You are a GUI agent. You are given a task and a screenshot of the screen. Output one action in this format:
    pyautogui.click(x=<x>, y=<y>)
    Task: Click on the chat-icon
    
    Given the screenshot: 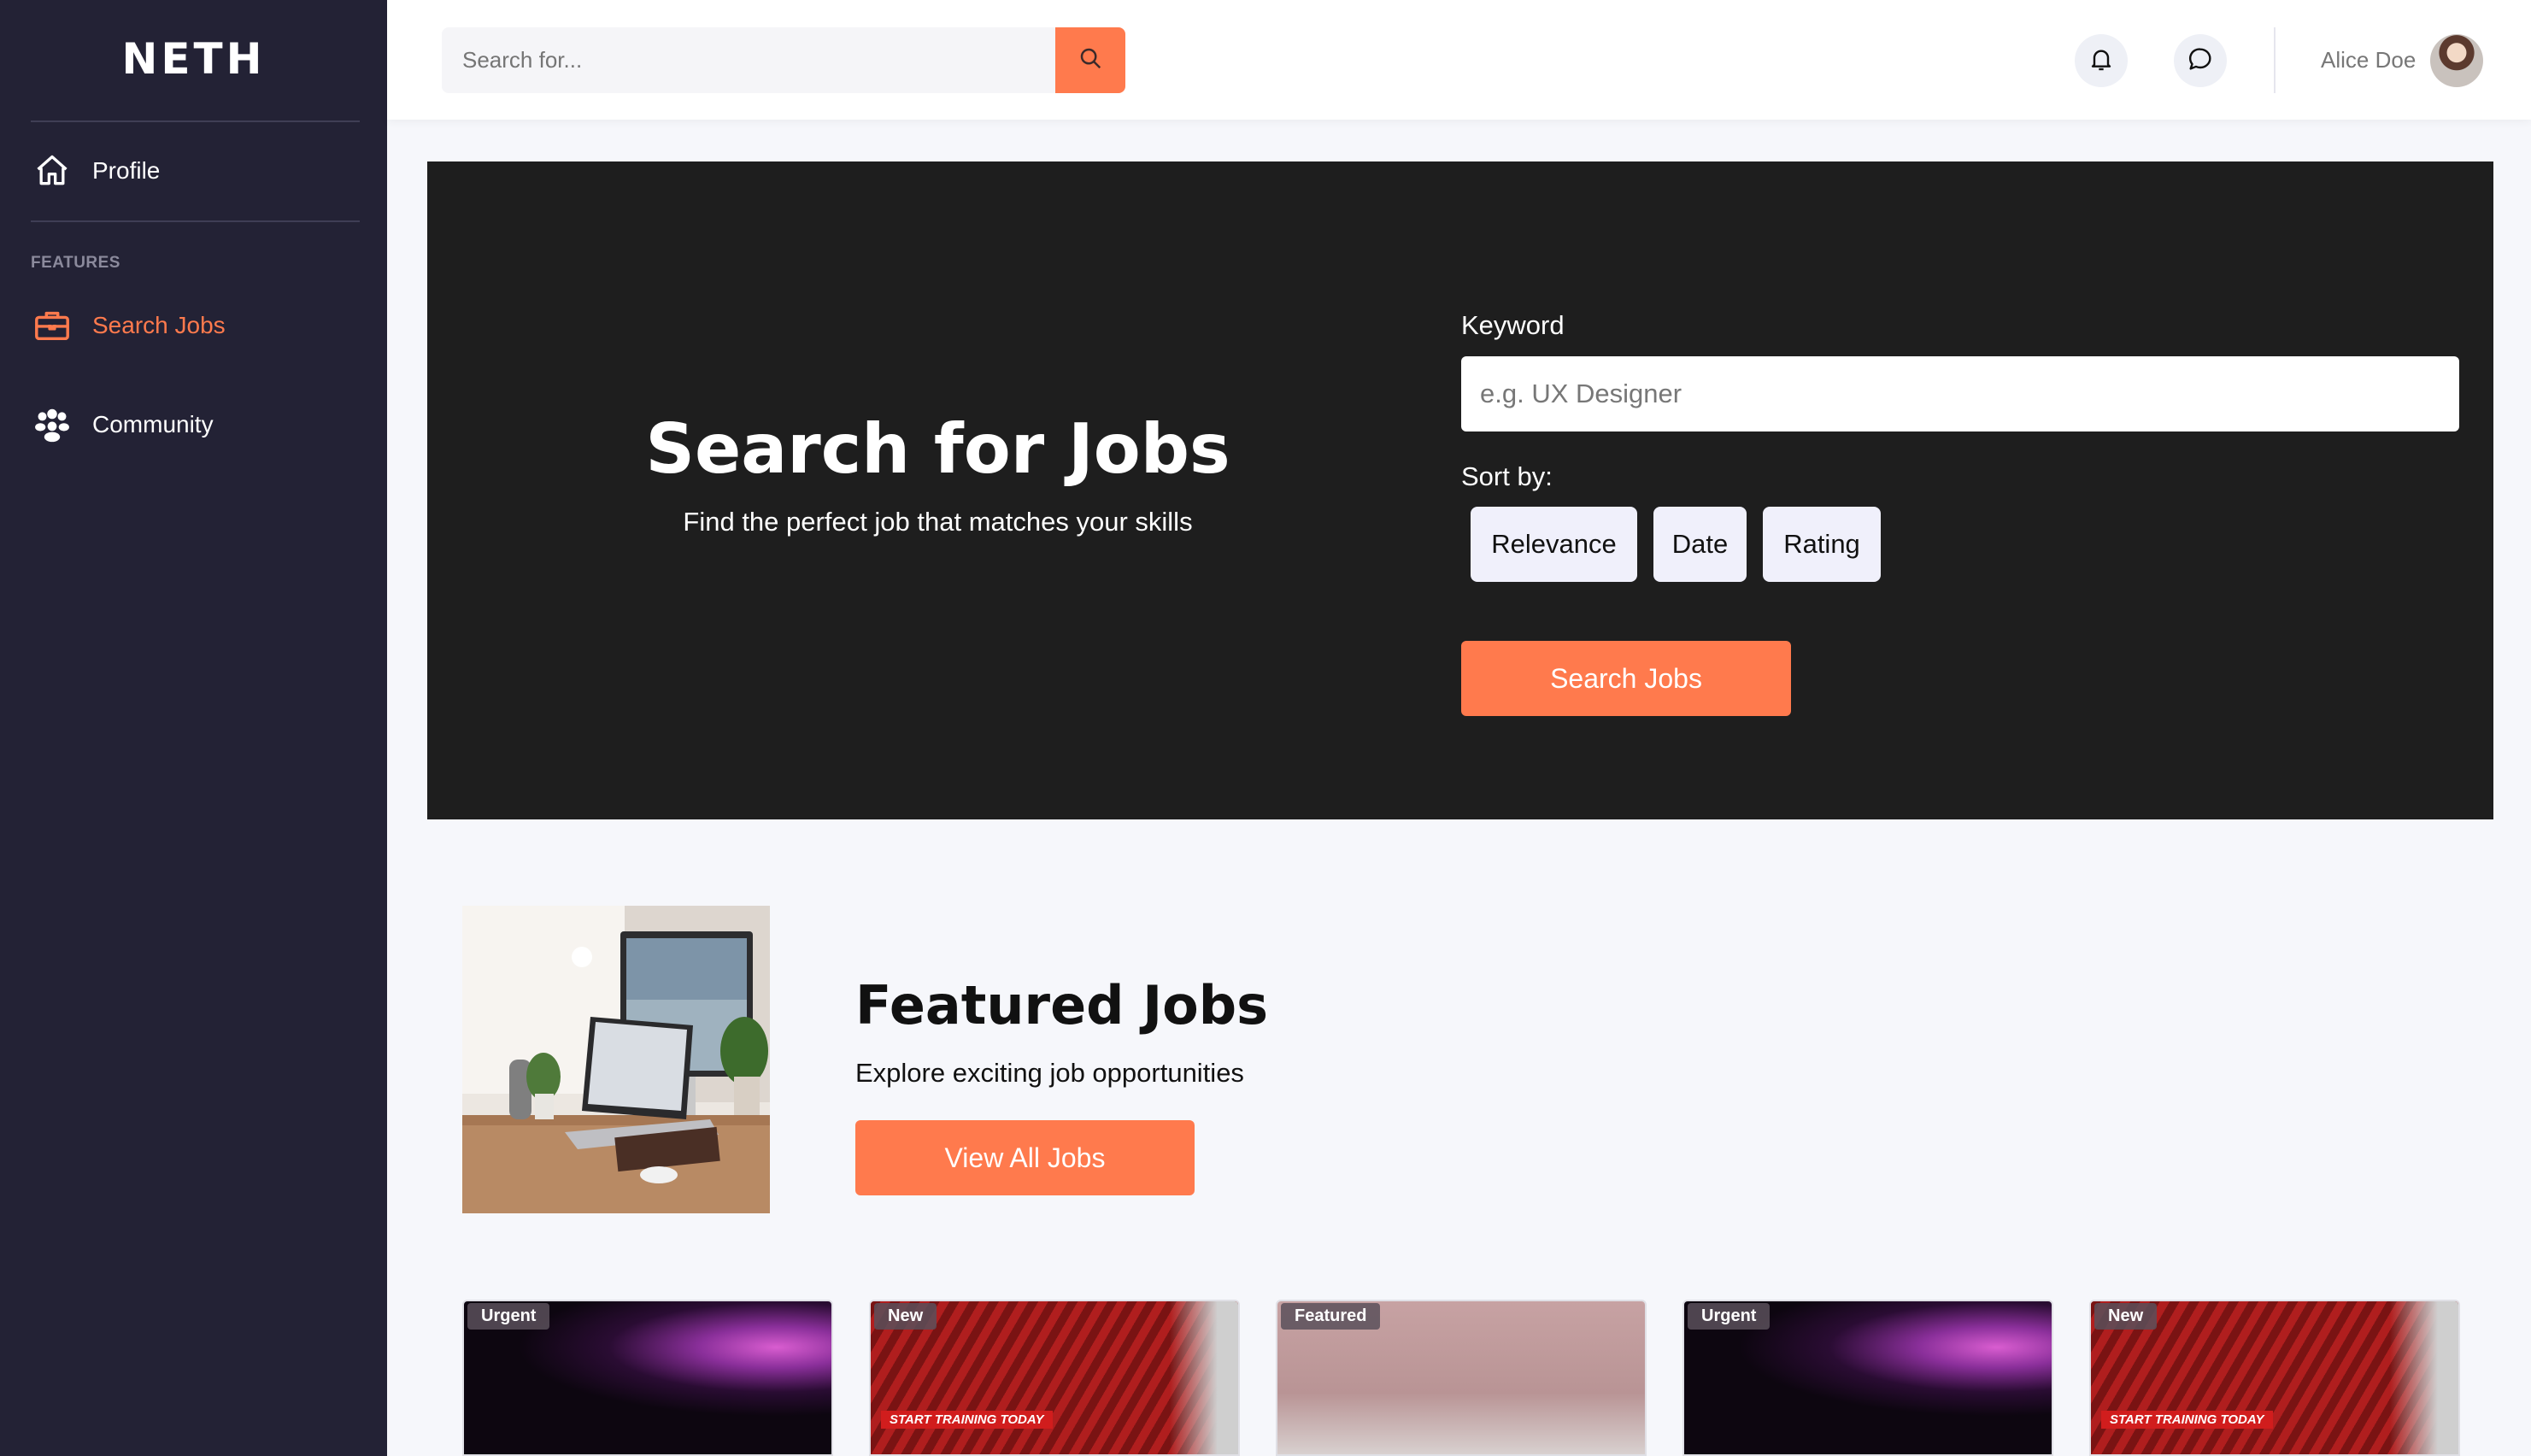 What is the action you would take?
    pyautogui.click(x=2200, y=61)
    